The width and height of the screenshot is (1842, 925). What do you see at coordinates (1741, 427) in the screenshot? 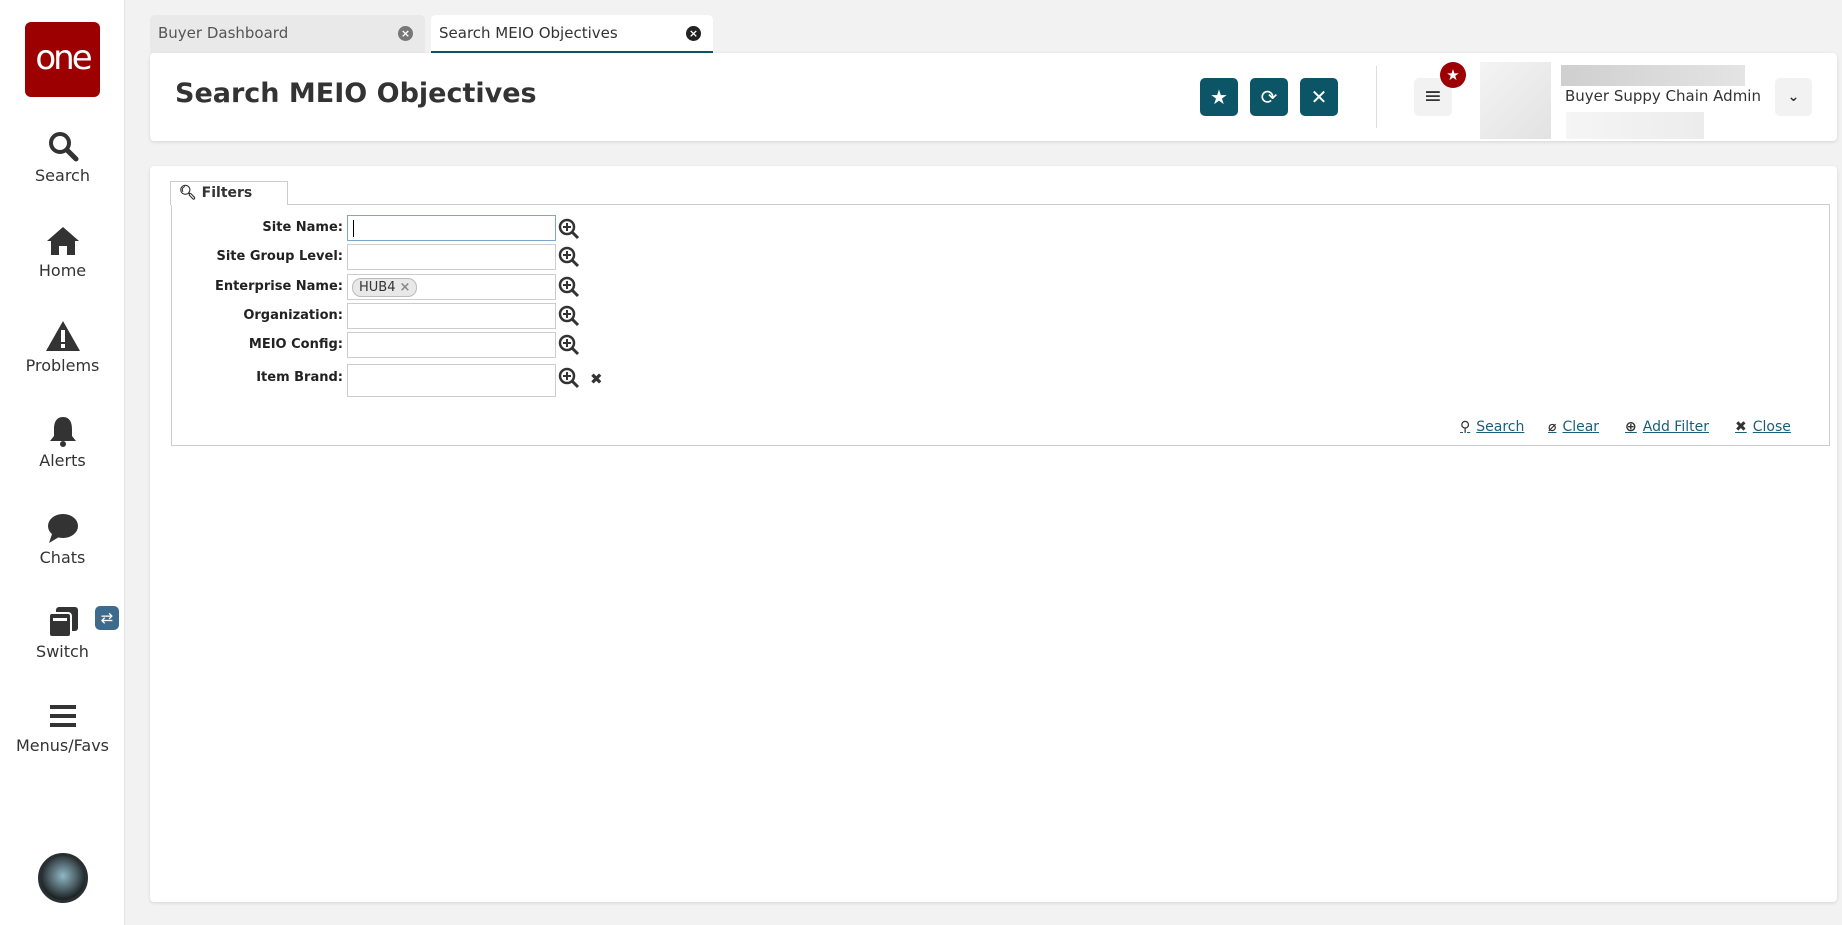
I see `close-icon: ✖` at bounding box center [1741, 427].